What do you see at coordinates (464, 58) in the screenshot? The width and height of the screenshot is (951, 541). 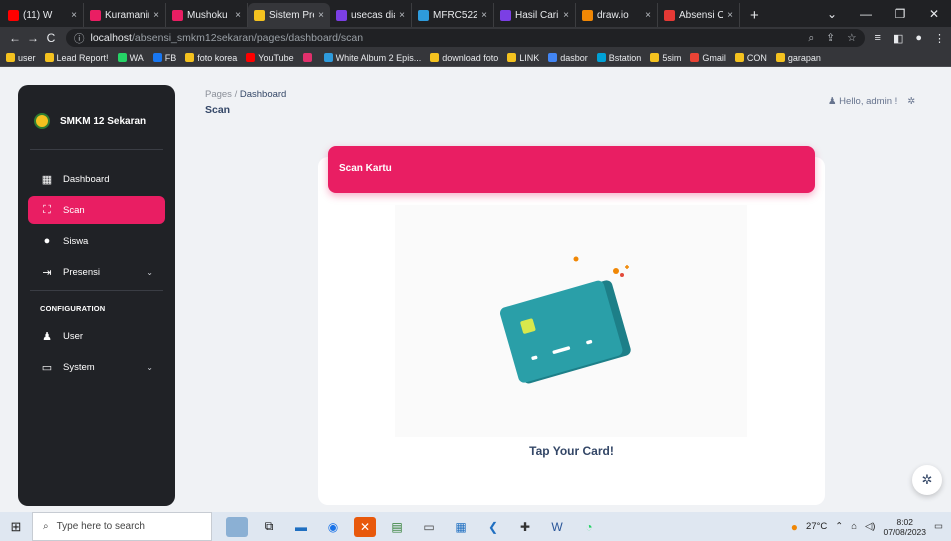 I see `bookmark-item: download foto` at bounding box center [464, 58].